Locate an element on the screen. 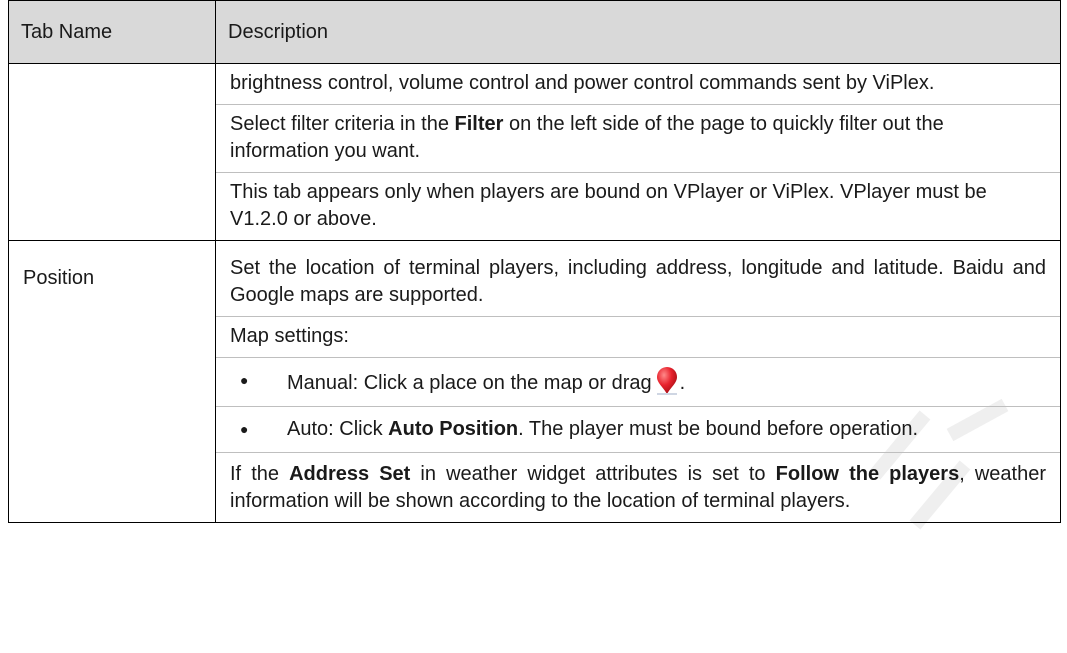 The width and height of the screenshot is (1067, 653). text-run: If the is located at coordinates (260, 474).